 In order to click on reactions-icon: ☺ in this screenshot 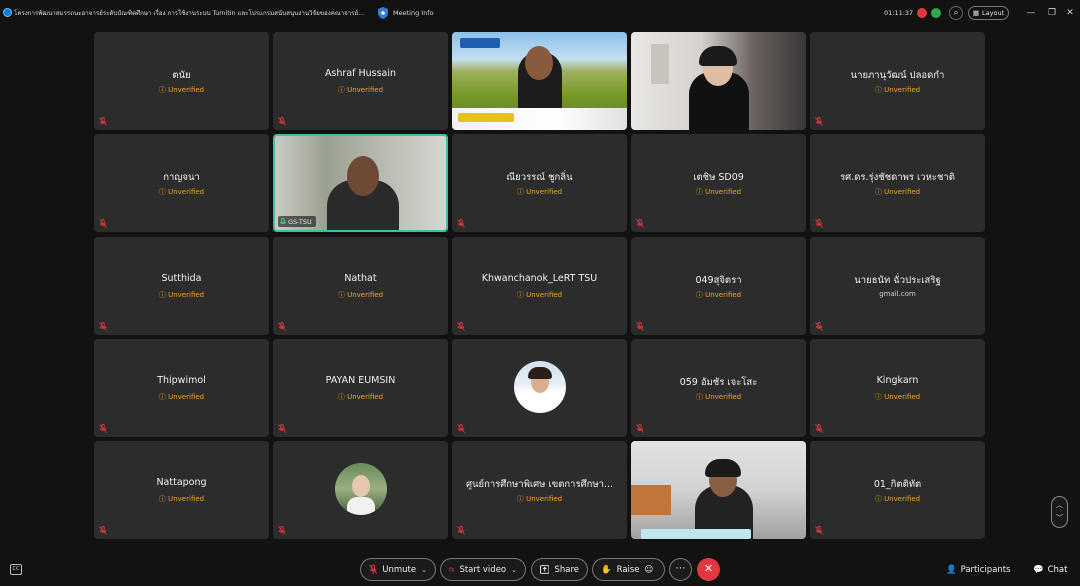, I will do `click(649, 570)`.